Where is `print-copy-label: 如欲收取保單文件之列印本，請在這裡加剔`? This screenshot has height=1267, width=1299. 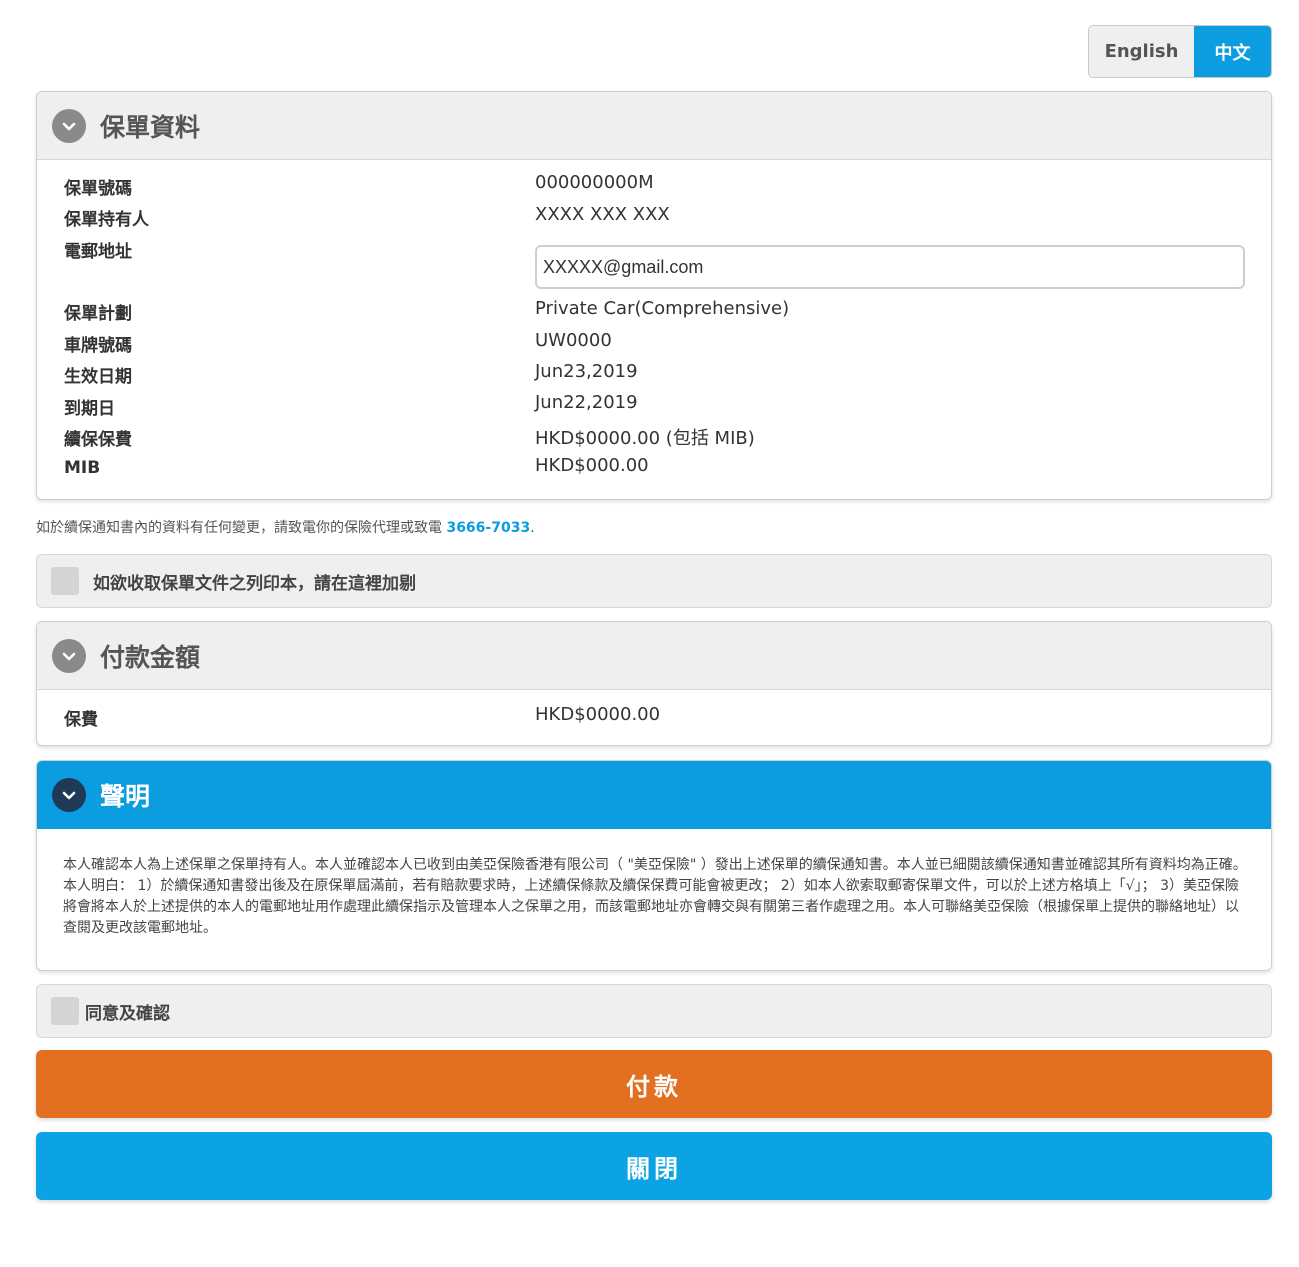 print-copy-label: 如欲收取保單文件之列印本，請在這裡加剔 is located at coordinates (254, 583).